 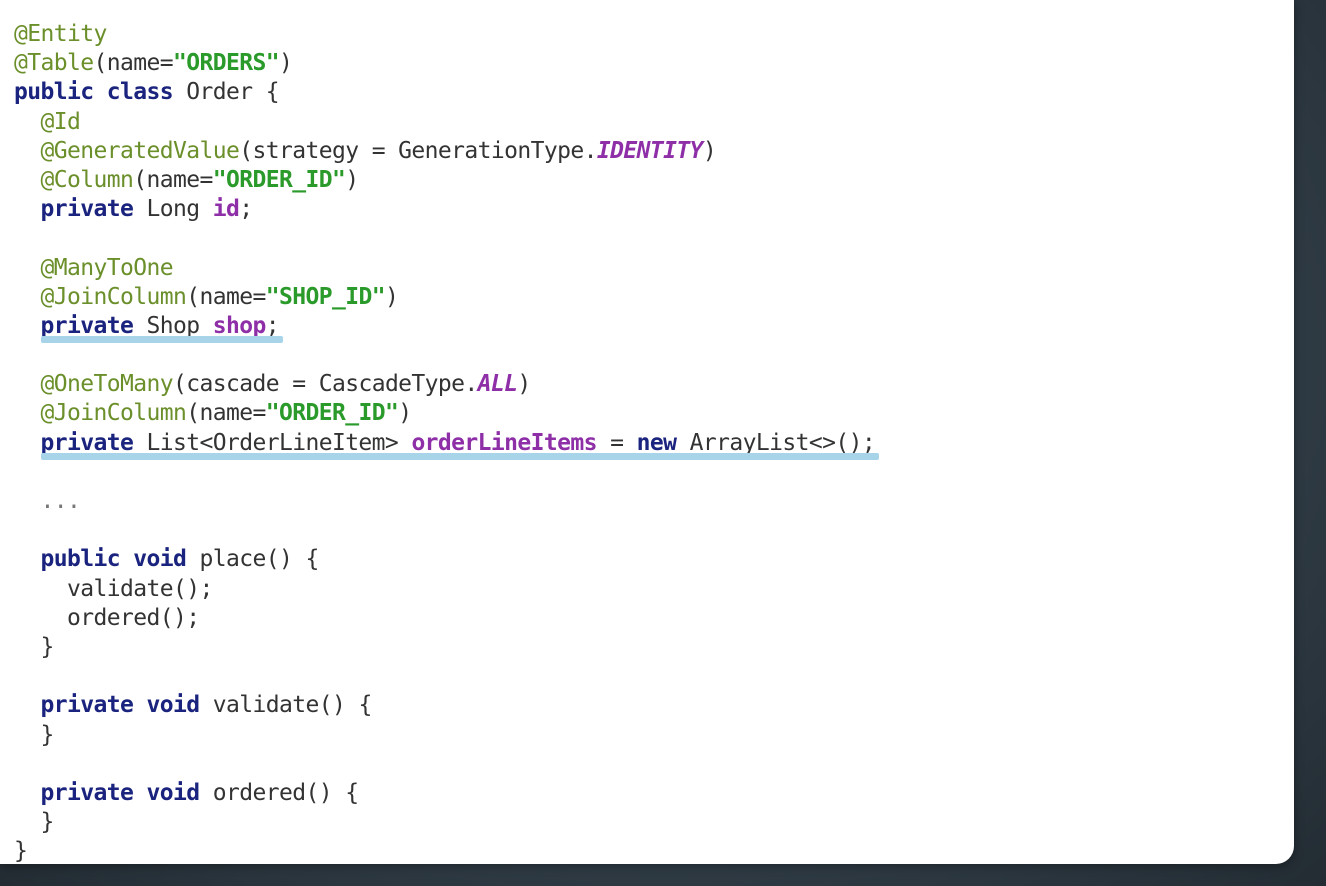 I want to click on code-line: @Id, so click(x=444, y=122).